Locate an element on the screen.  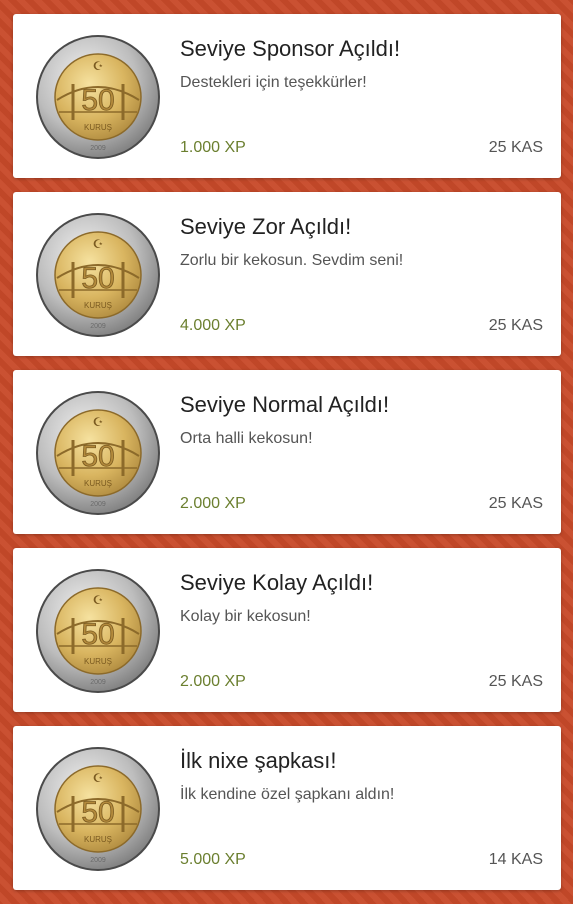
achievement-xp: 4.000 XP is located at coordinates (213, 325).